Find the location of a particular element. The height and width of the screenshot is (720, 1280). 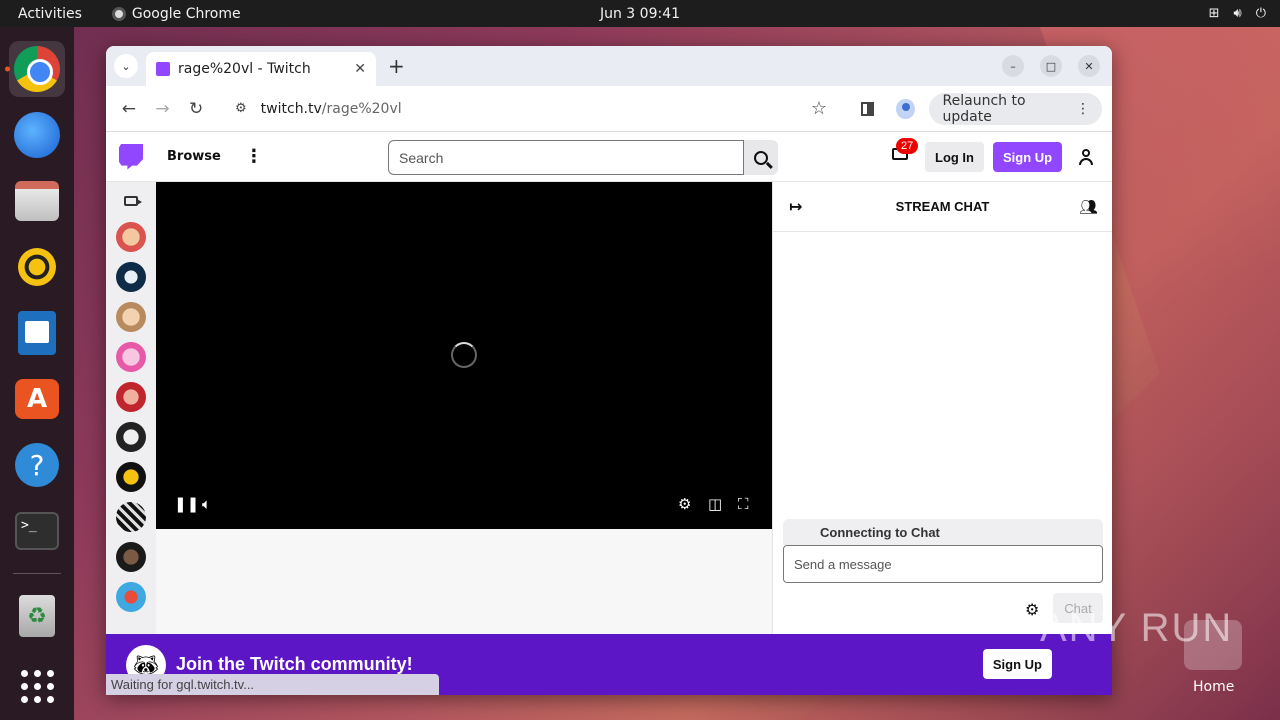

help-icon: ? is located at coordinates (37, 465).